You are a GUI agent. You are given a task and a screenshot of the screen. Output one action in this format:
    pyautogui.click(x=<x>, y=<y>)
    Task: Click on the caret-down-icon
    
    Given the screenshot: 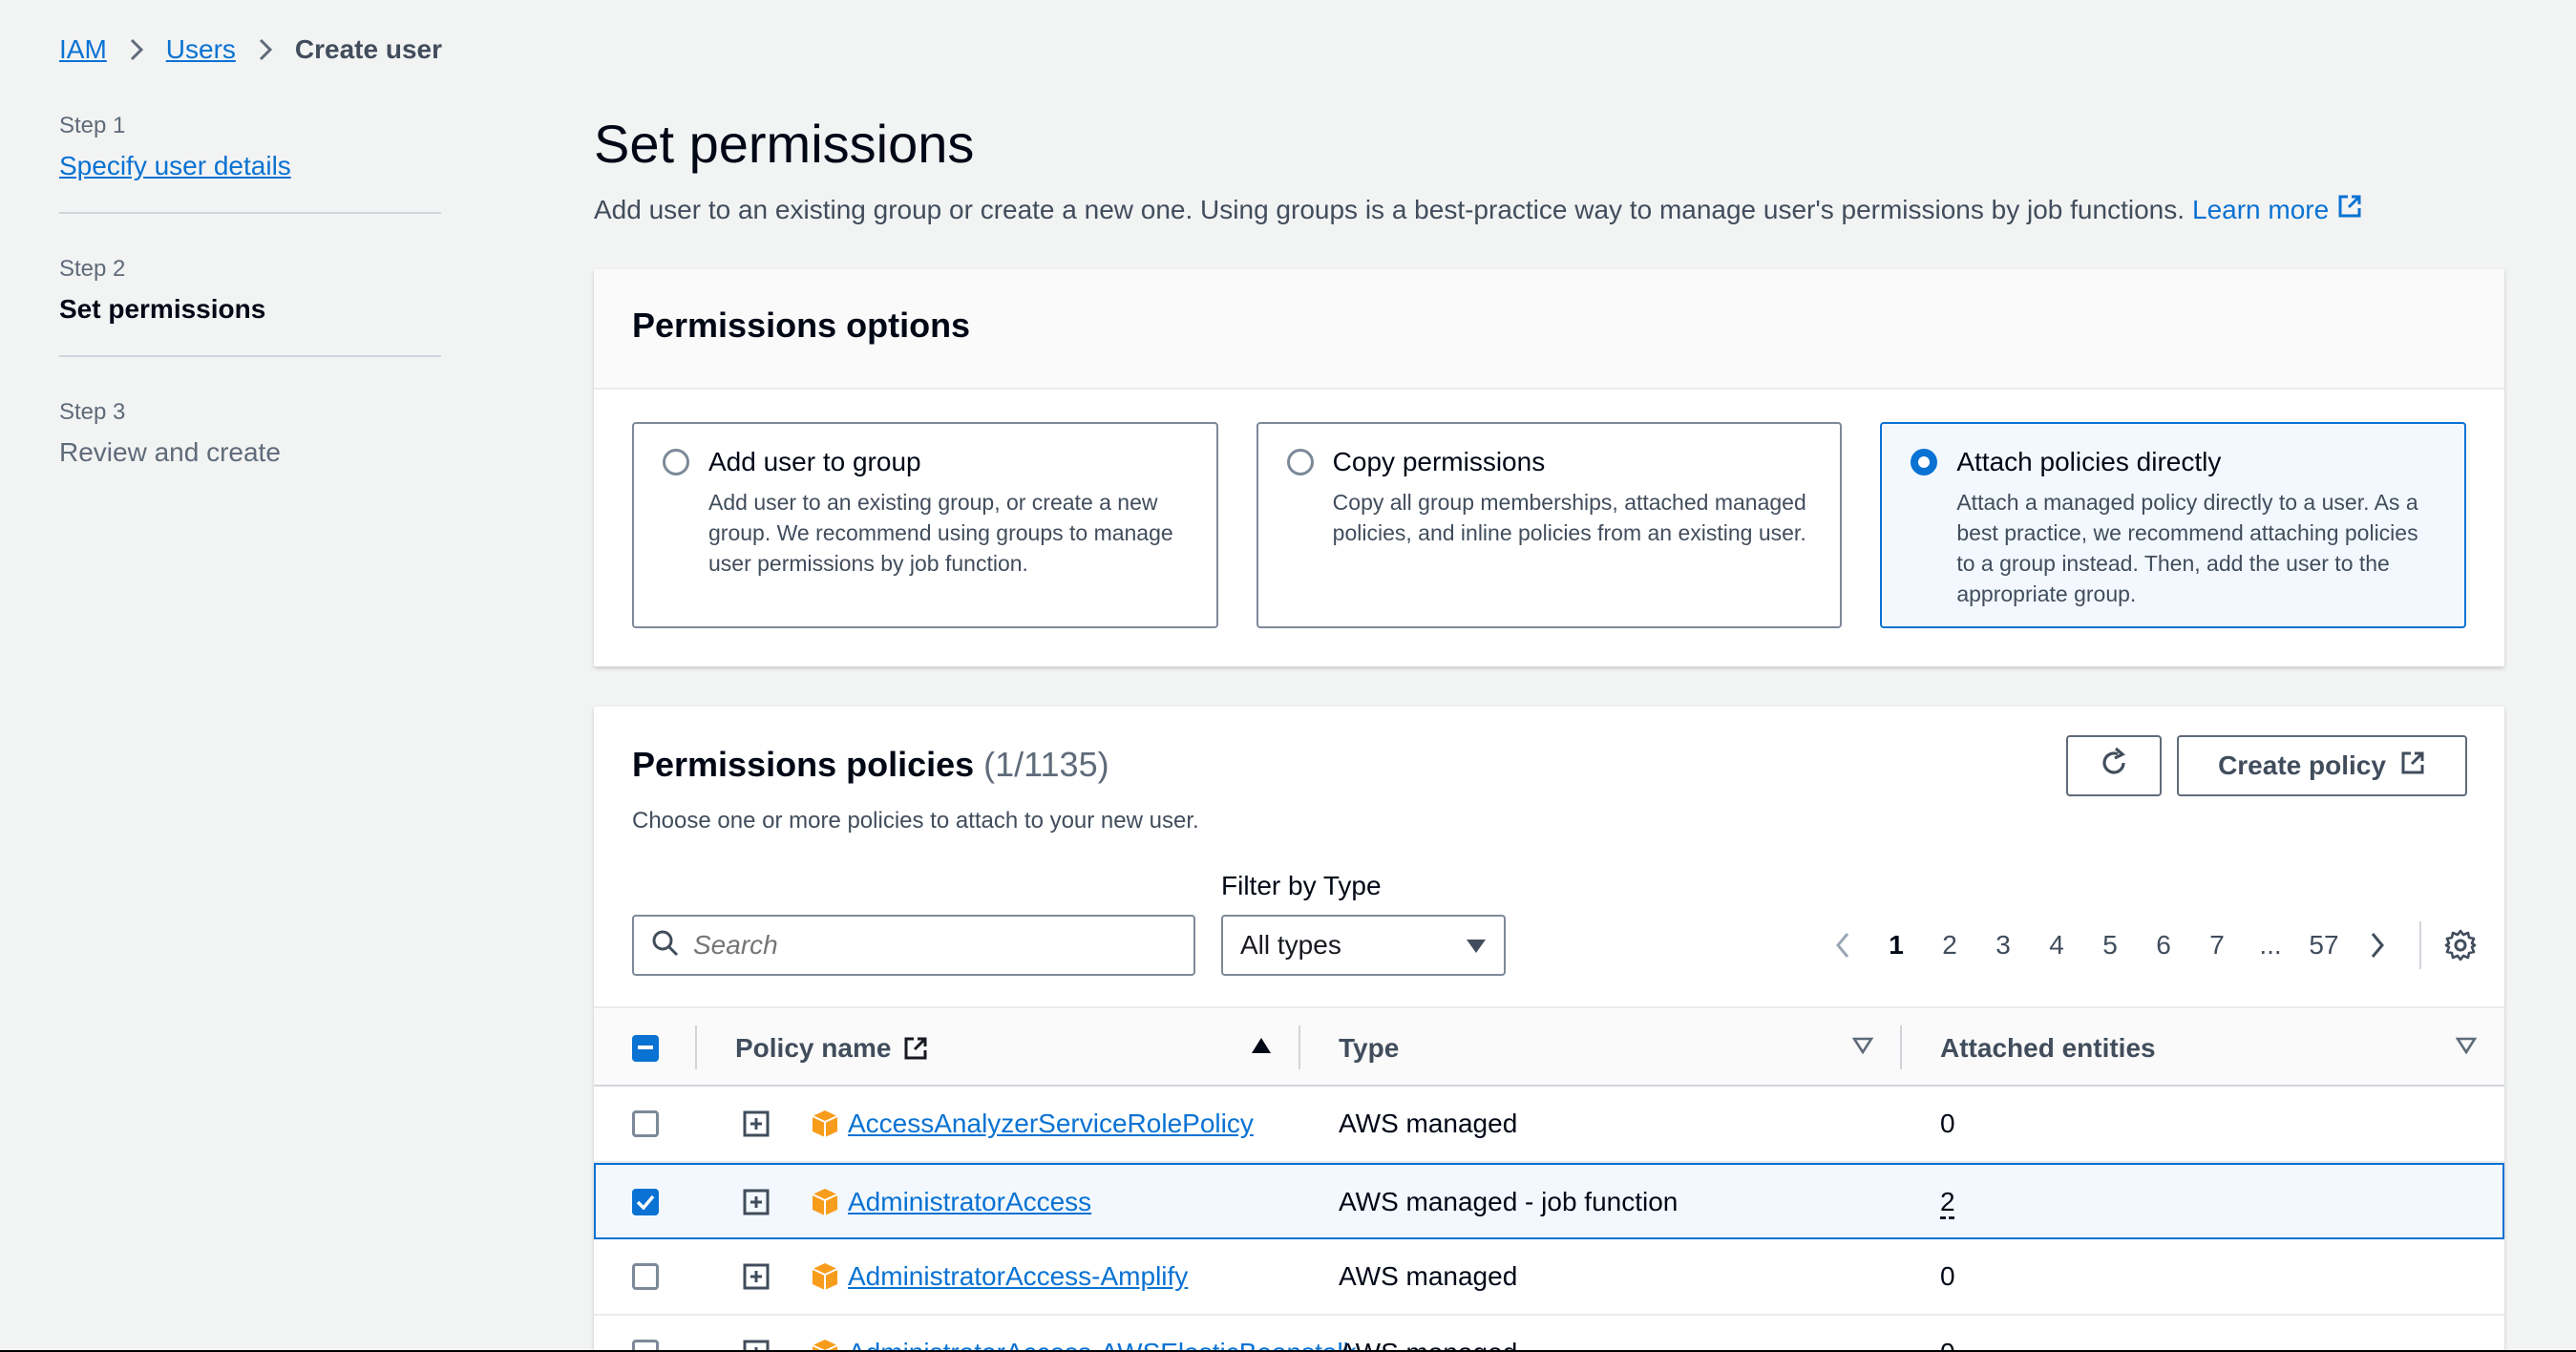 What is the action you would take?
    pyautogui.click(x=1476, y=945)
    